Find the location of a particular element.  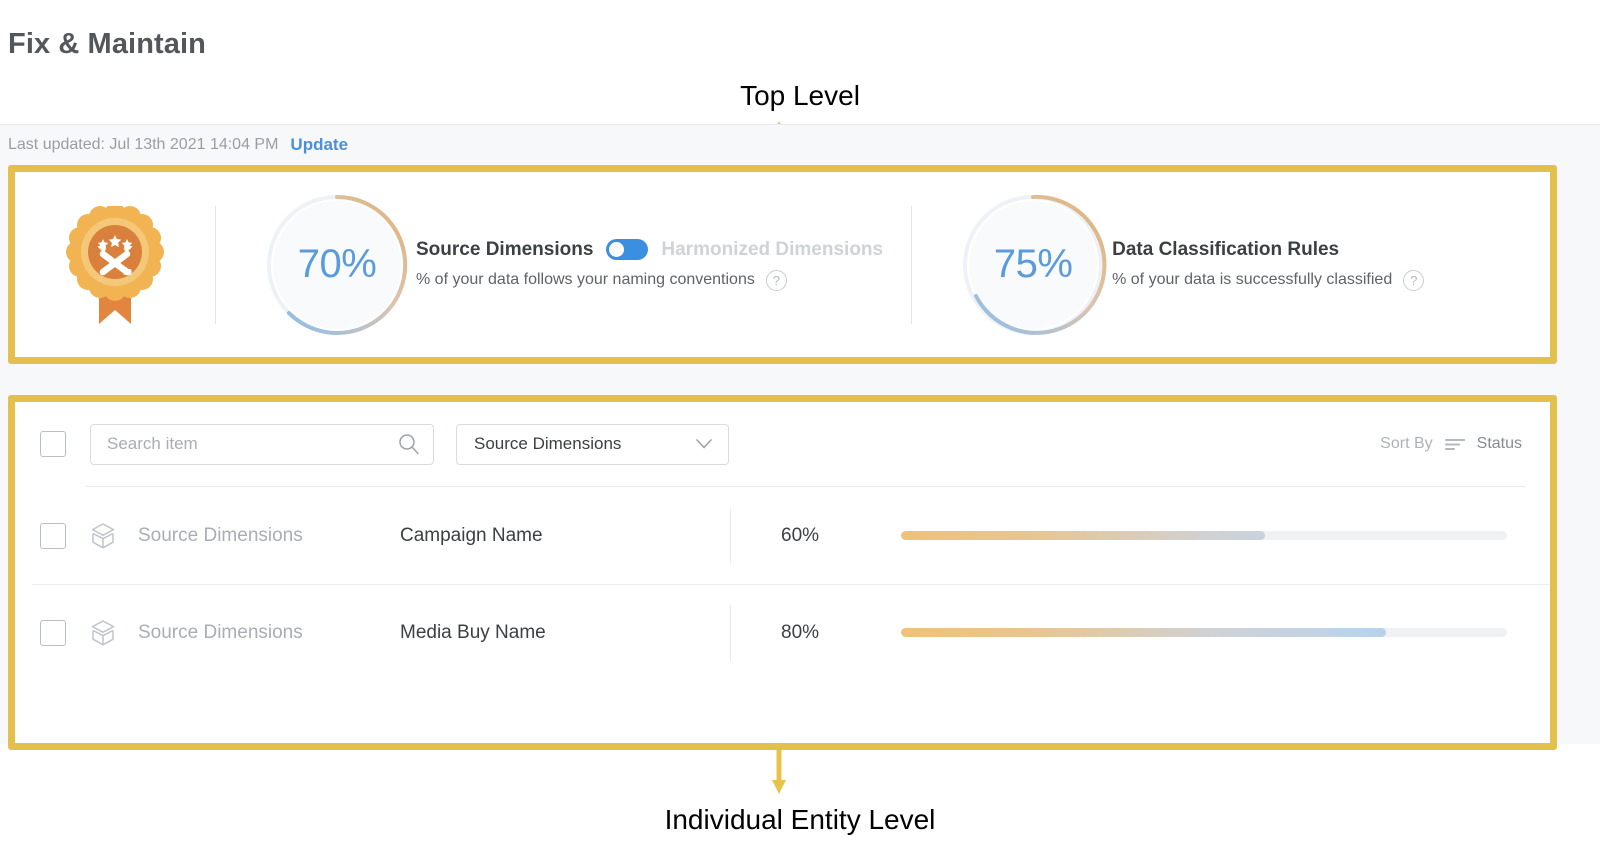

last-updated-text: Last updated: Jul 13th 2021 14:04 PM is located at coordinates (143, 144).